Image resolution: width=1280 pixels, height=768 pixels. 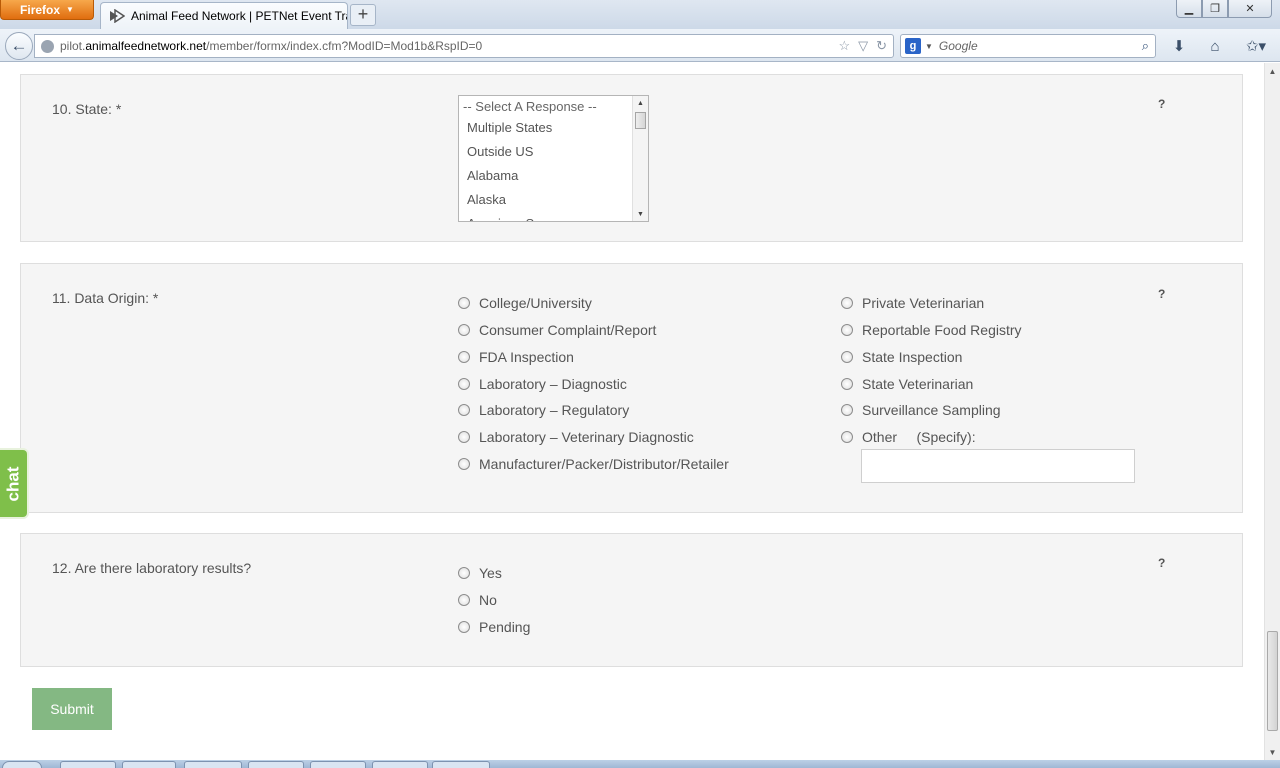 I want to click on list-option: American Samoa, so click(x=553, y=216).